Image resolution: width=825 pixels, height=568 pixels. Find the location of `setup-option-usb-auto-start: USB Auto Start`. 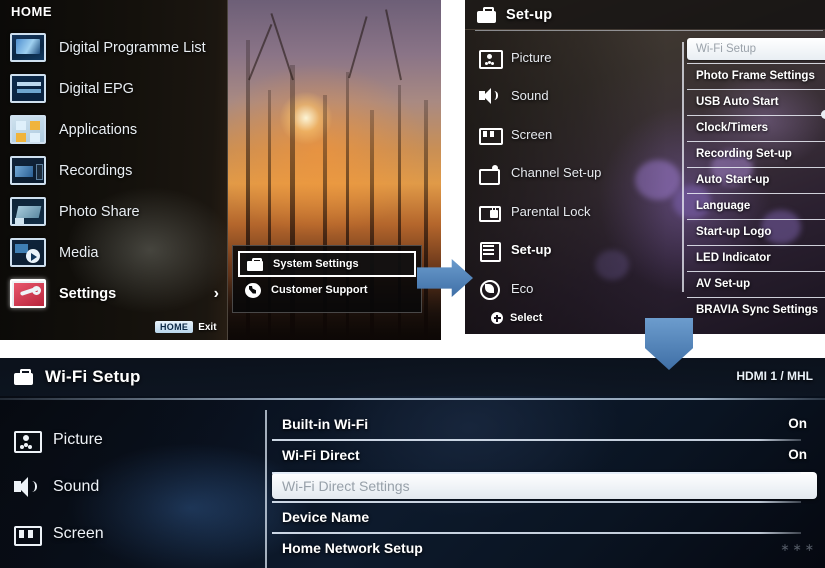

setup-option-usb-auto-start: USB Auto Start is located at coordinates (756, 102).